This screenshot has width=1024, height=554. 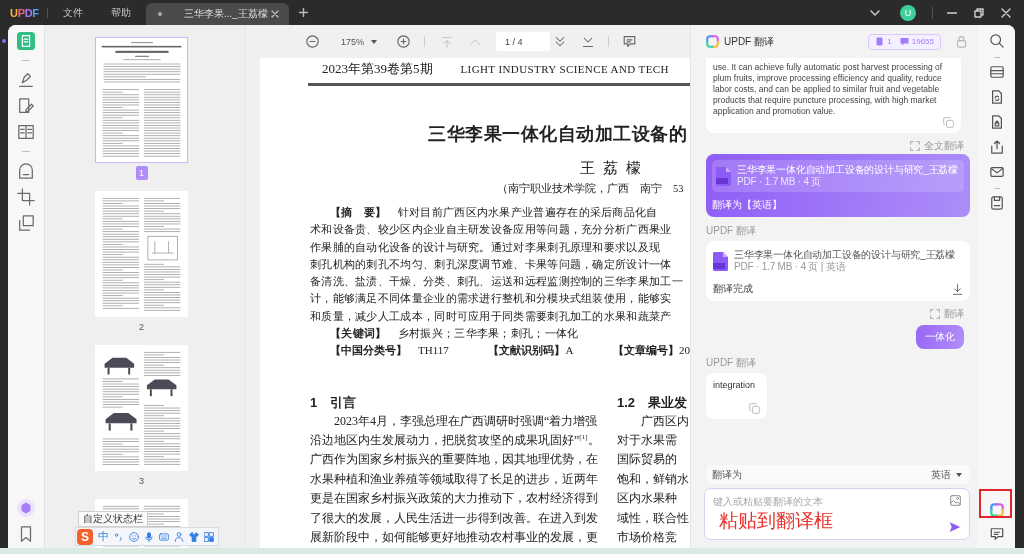 What do you see at coordinates (996, 510) in the screenshot?
I see `logo-icon` at bounding box center [996, 510].